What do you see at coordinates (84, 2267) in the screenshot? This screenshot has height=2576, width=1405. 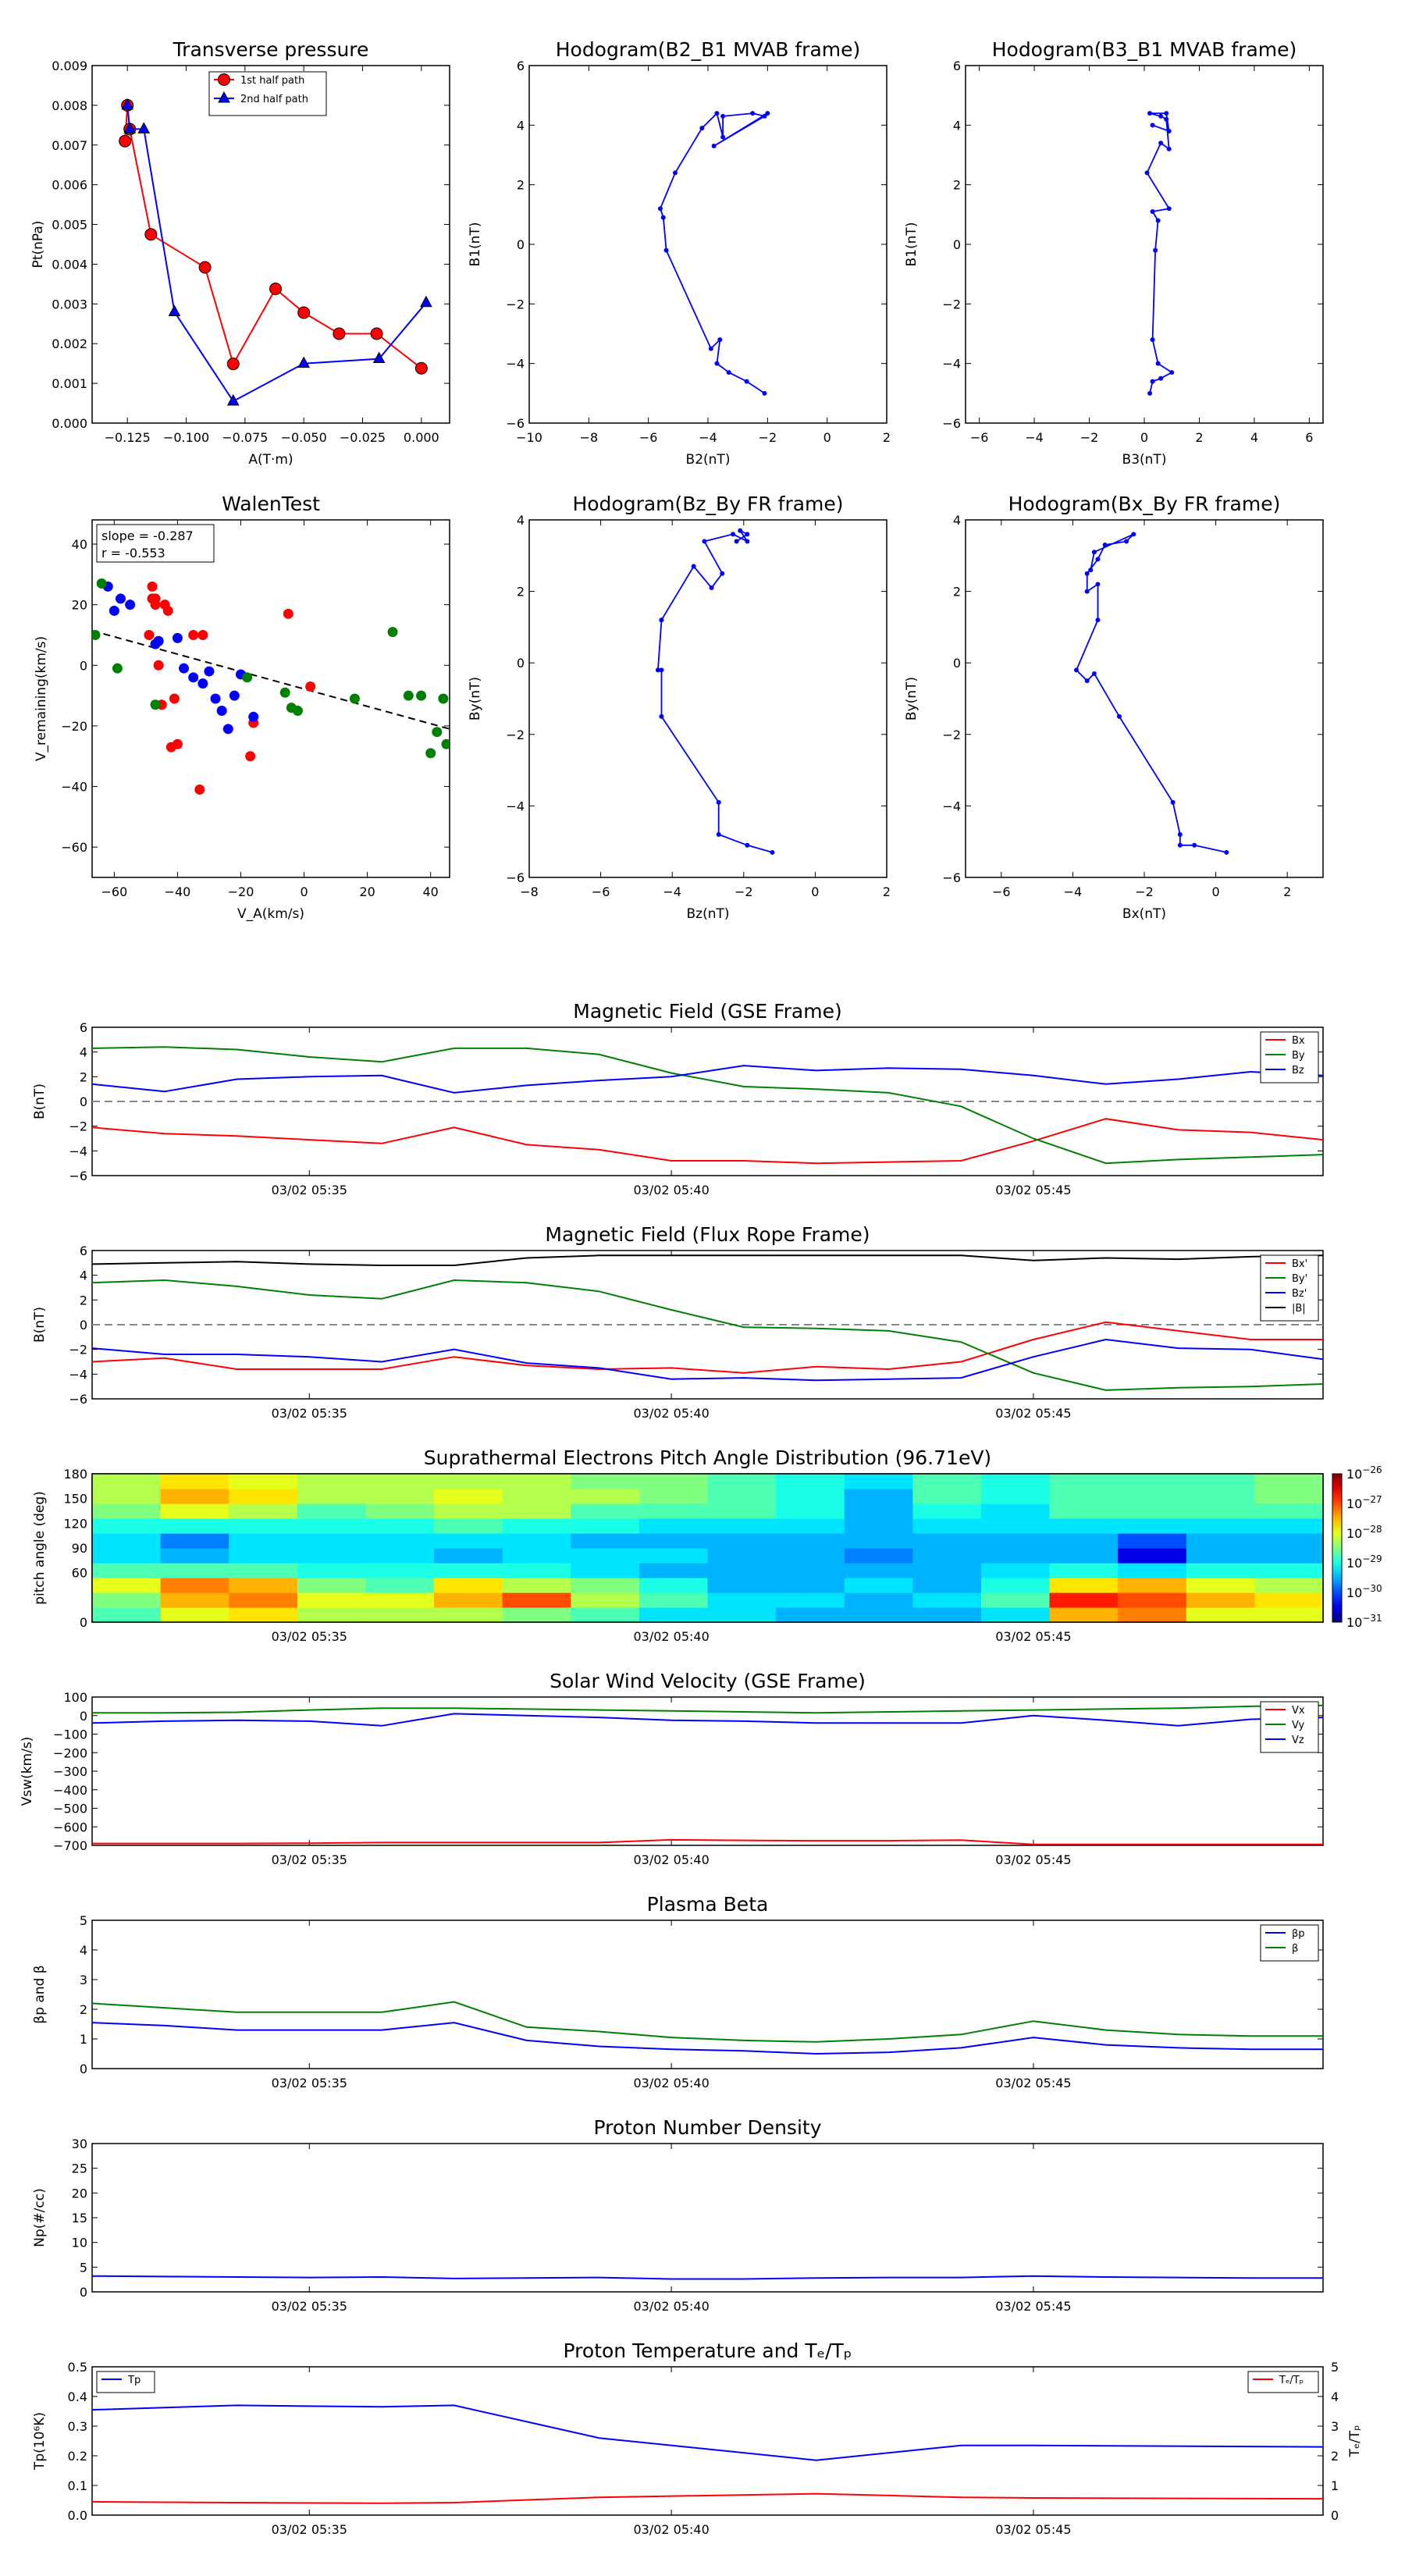 I see `y-tick-label: 5` at bounding box center [84, 2267].